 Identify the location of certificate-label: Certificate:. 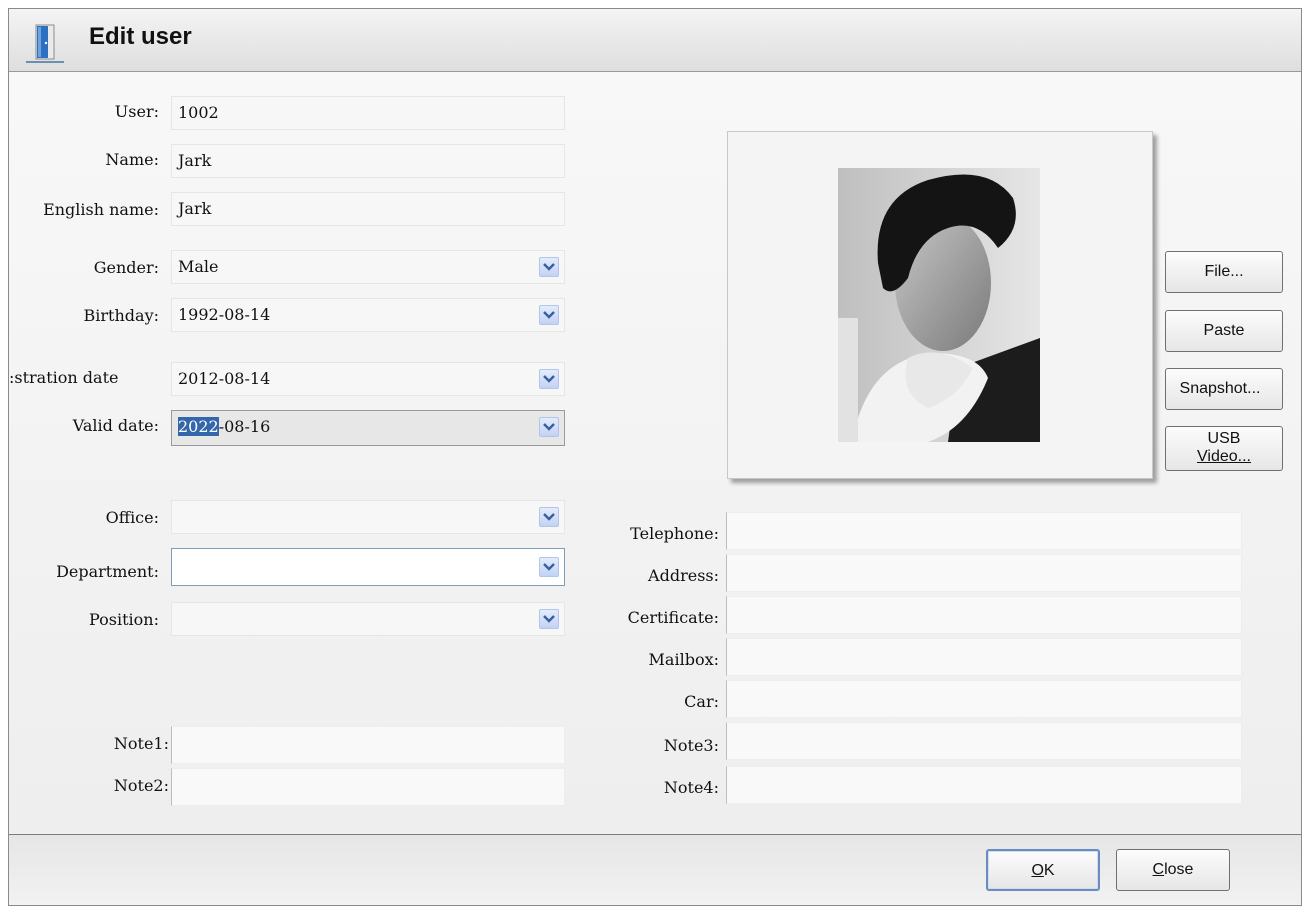
(673, 617).